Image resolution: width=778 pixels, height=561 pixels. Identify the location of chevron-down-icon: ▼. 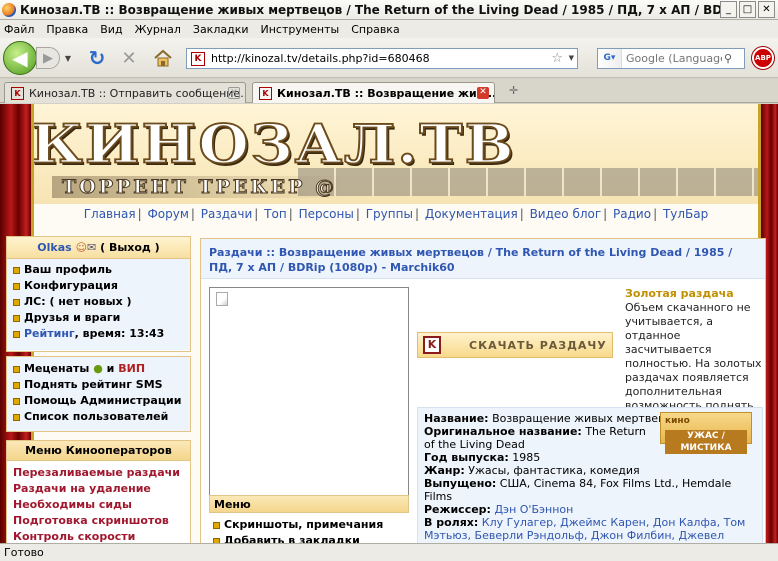
(68, 58).